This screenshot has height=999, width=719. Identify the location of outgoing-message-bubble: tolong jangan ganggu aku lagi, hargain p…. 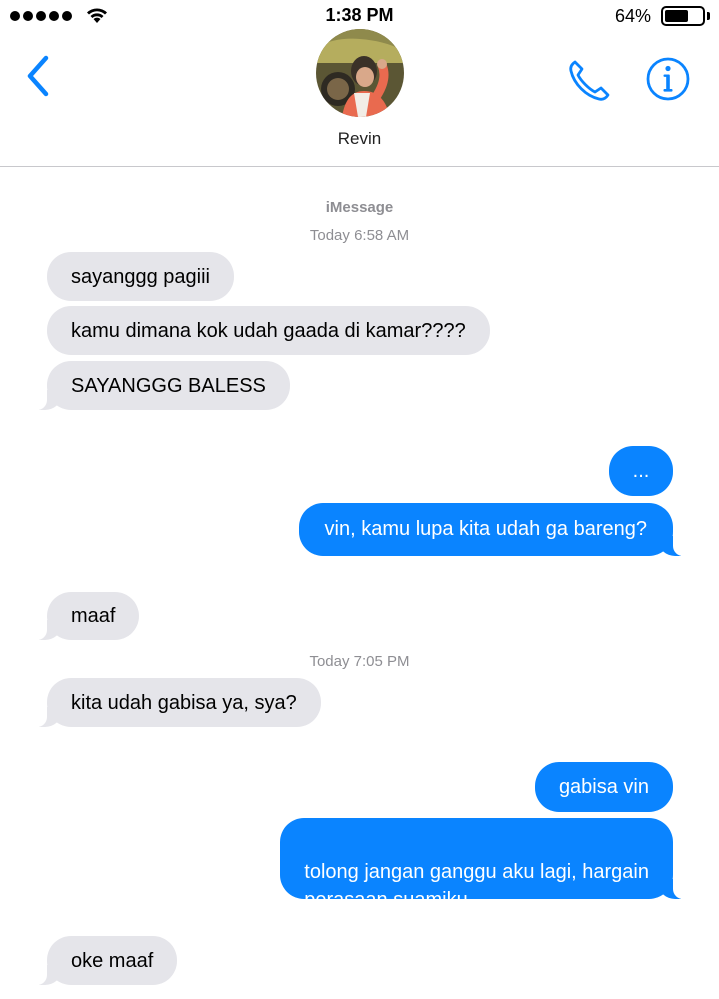
(482, 864).